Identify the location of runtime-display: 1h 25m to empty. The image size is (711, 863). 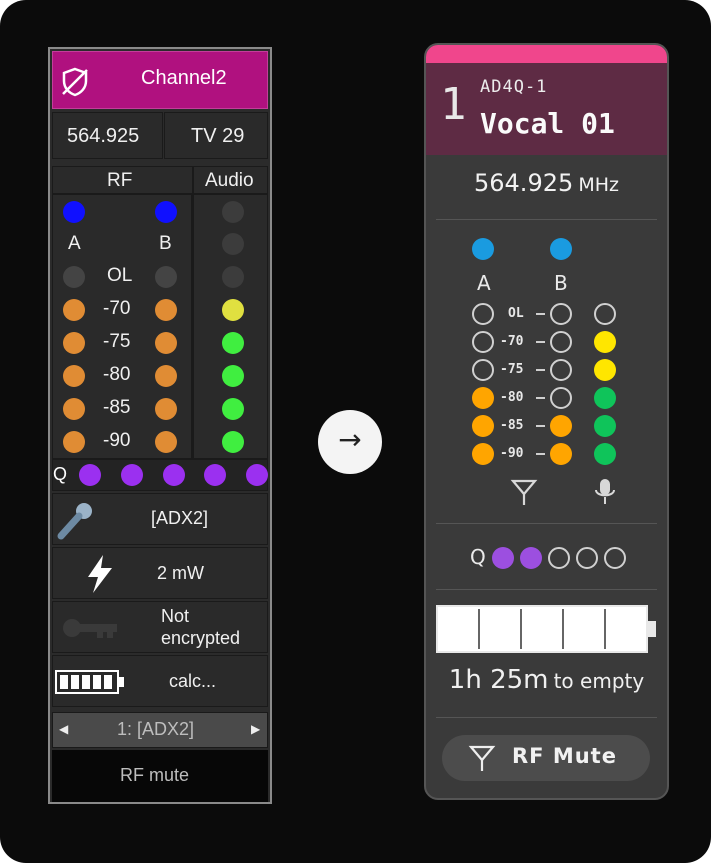
(546, 680).